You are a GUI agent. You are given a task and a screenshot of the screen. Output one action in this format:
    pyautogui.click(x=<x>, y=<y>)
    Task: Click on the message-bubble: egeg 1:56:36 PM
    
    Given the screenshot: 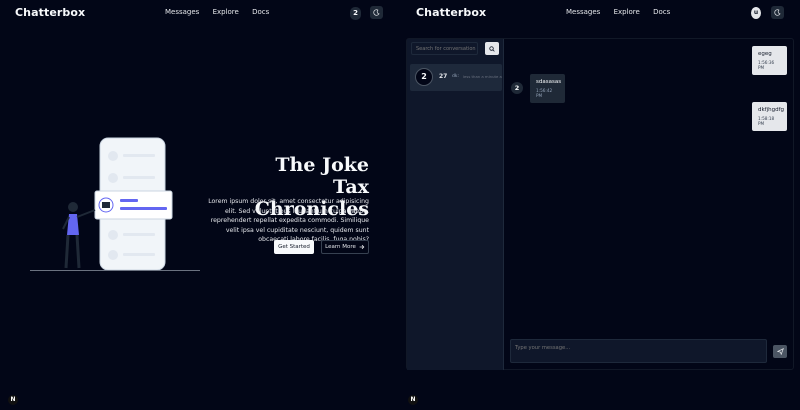 What is the action you would take?
    pyautogui.click(x=769, y=60)
    